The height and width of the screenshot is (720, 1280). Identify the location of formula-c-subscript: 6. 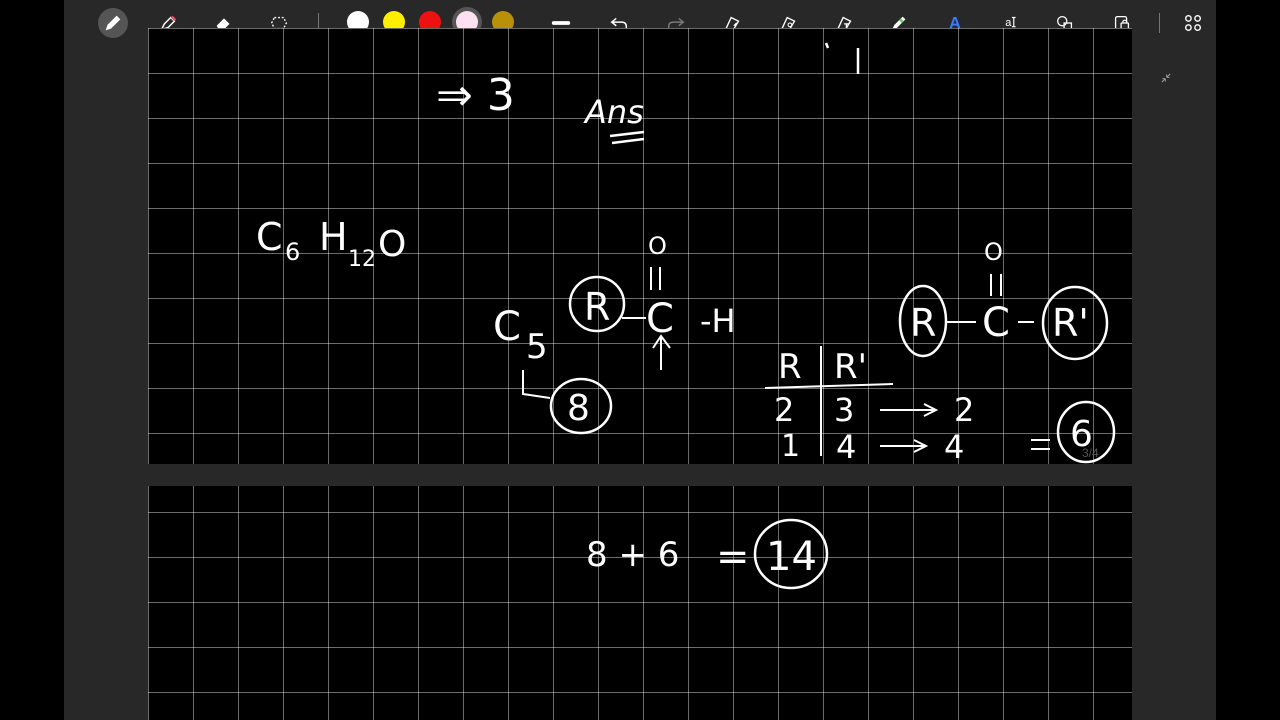
(292, 252).